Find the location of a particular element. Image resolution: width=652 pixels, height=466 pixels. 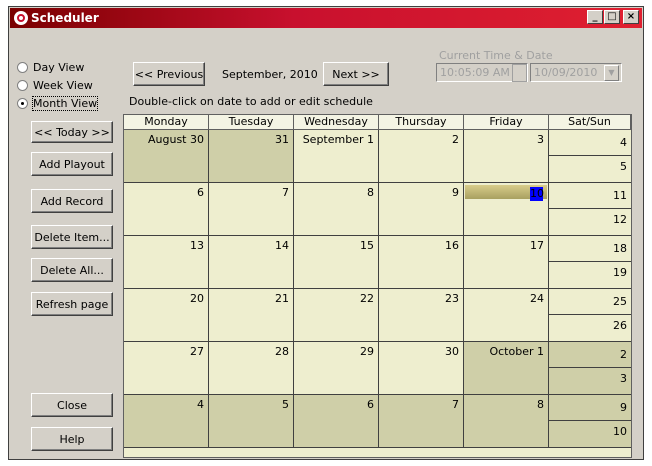

add-playout-button: Add Playout is located at coordinates (72, 164).